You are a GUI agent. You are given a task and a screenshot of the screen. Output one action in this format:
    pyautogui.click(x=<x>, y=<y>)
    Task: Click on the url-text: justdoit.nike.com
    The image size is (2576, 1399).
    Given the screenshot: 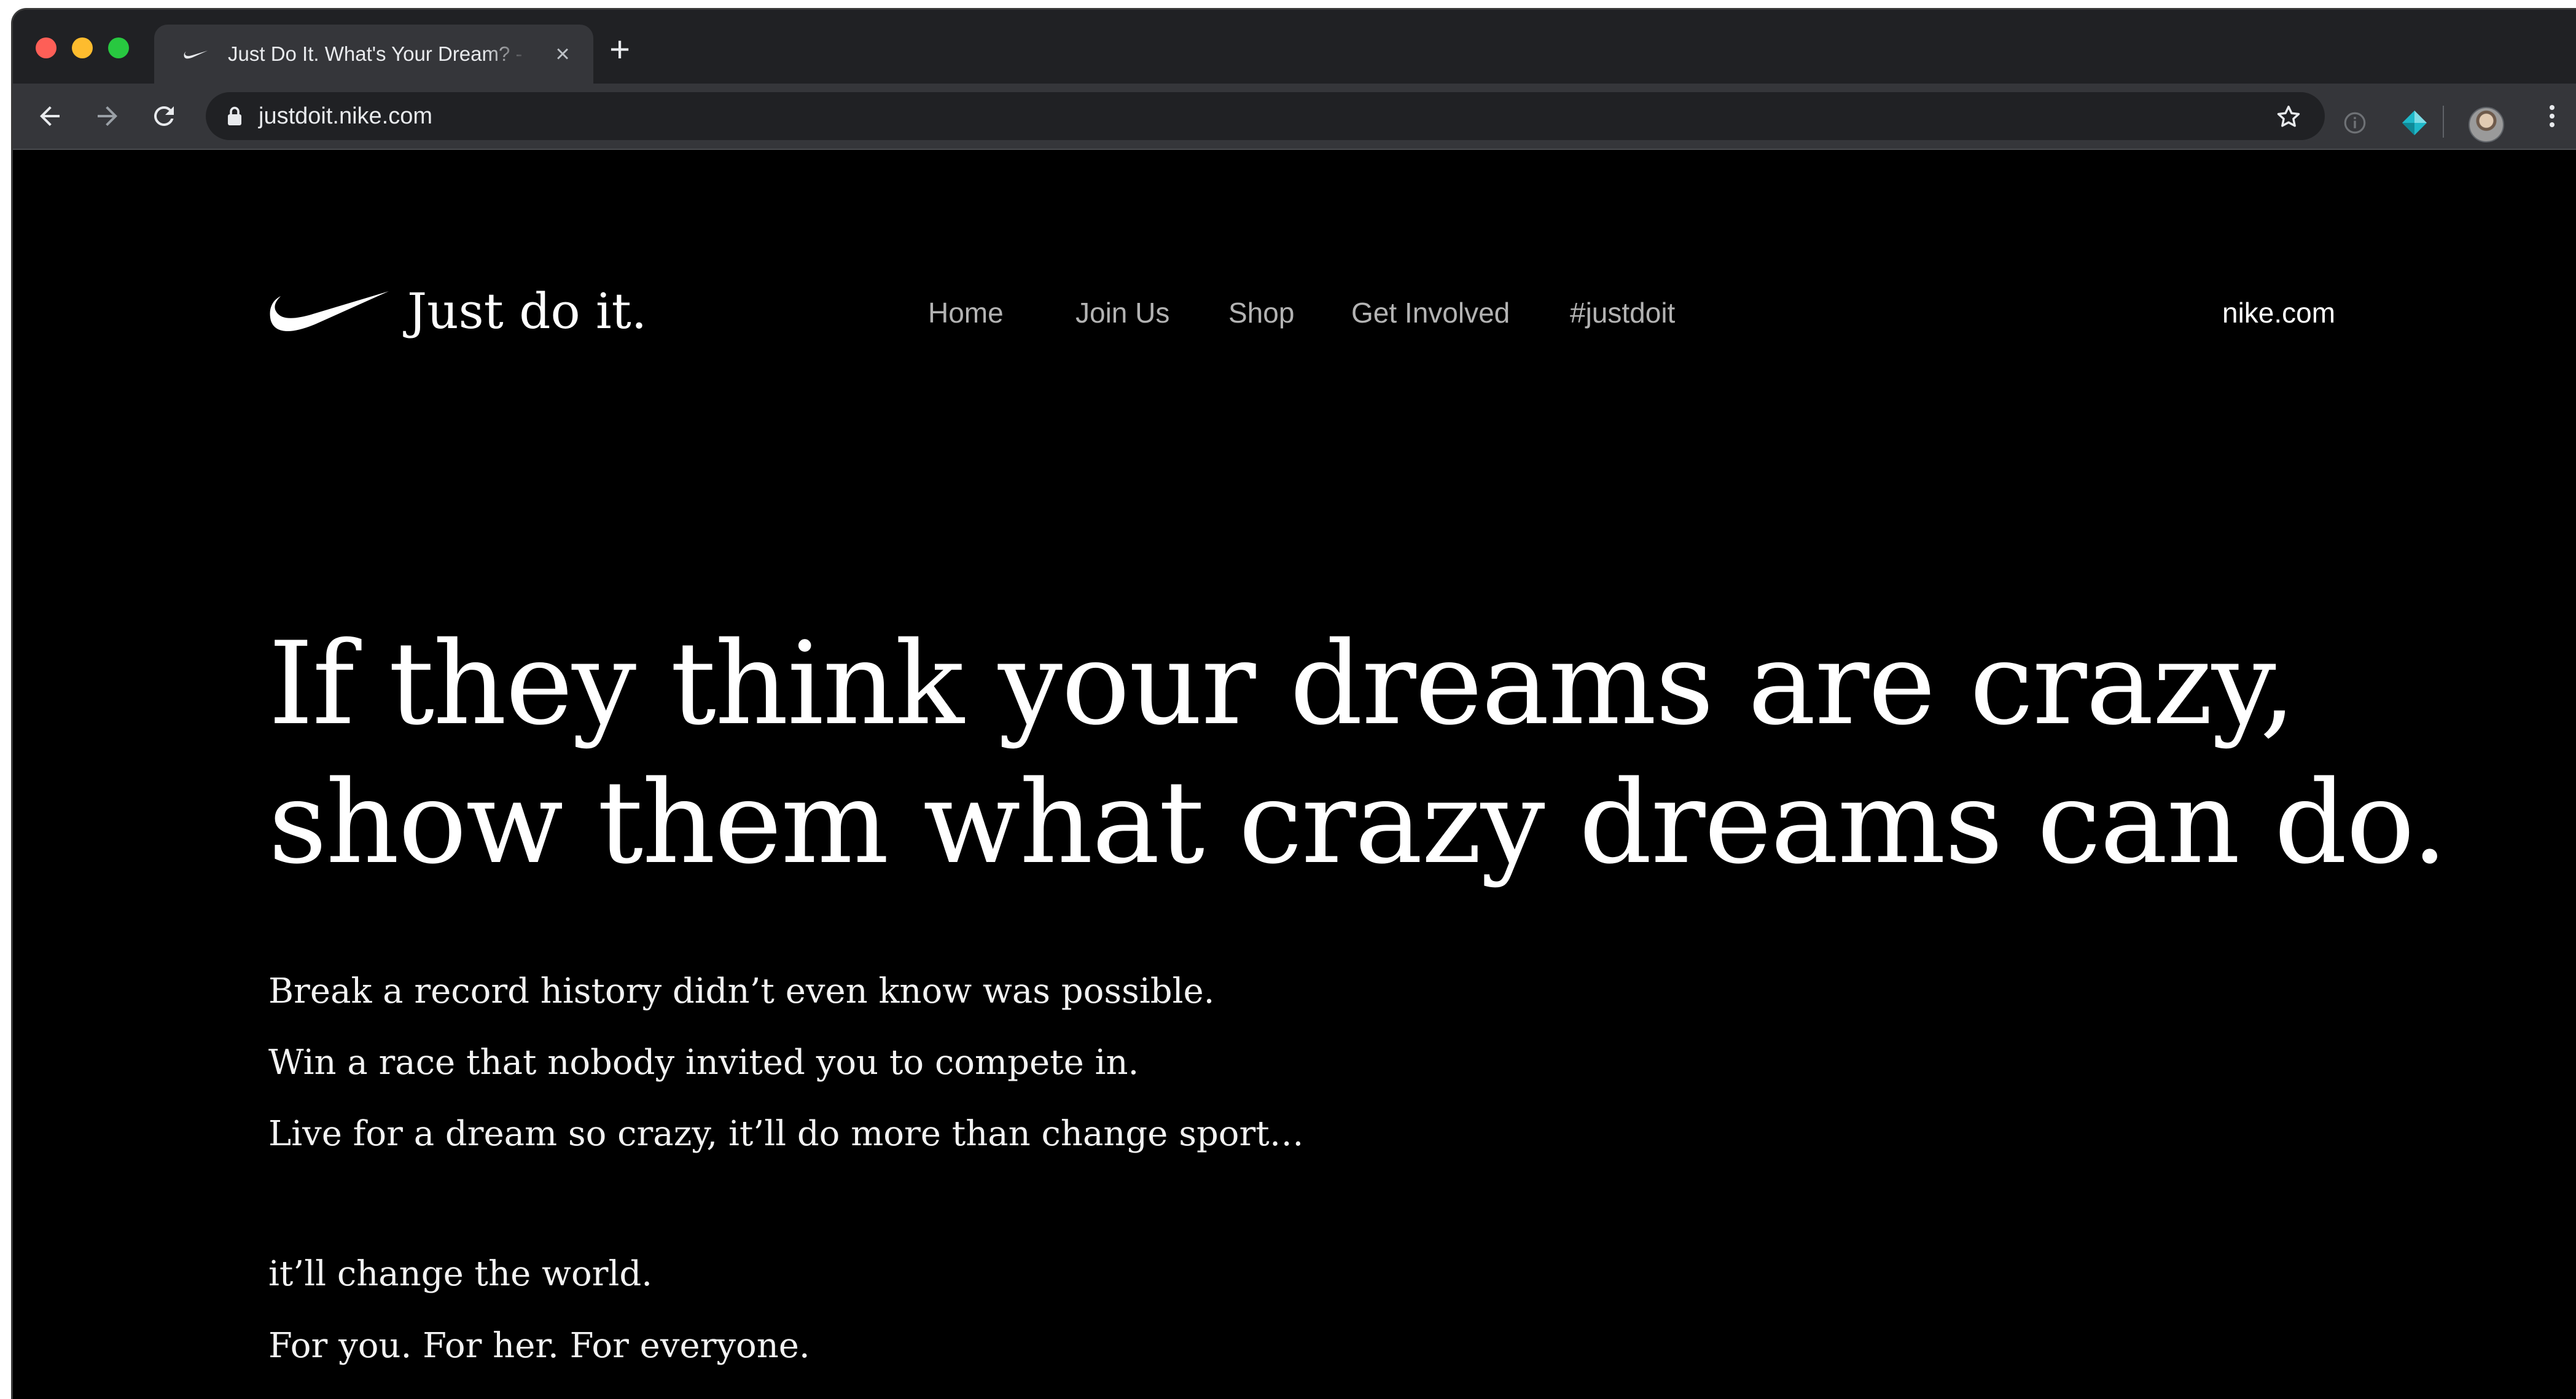 What is the action you would take?
    pyautogui.click(x=345, y=116)
    